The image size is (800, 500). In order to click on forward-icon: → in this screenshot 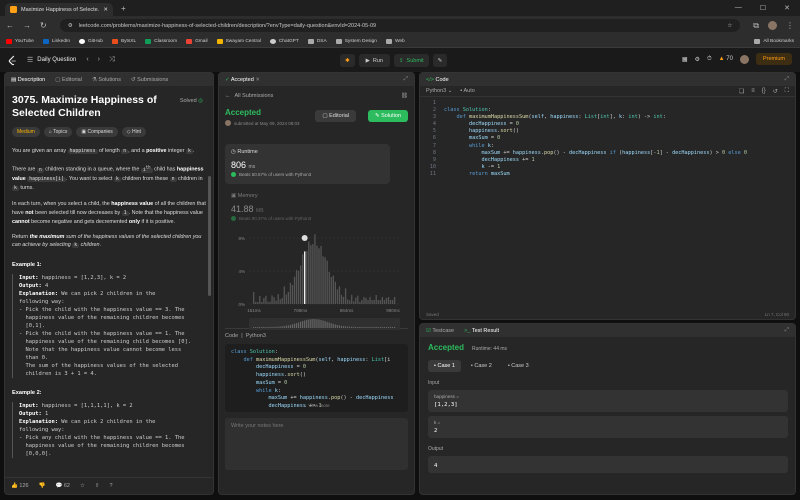, I will do `click(27, 25)`.